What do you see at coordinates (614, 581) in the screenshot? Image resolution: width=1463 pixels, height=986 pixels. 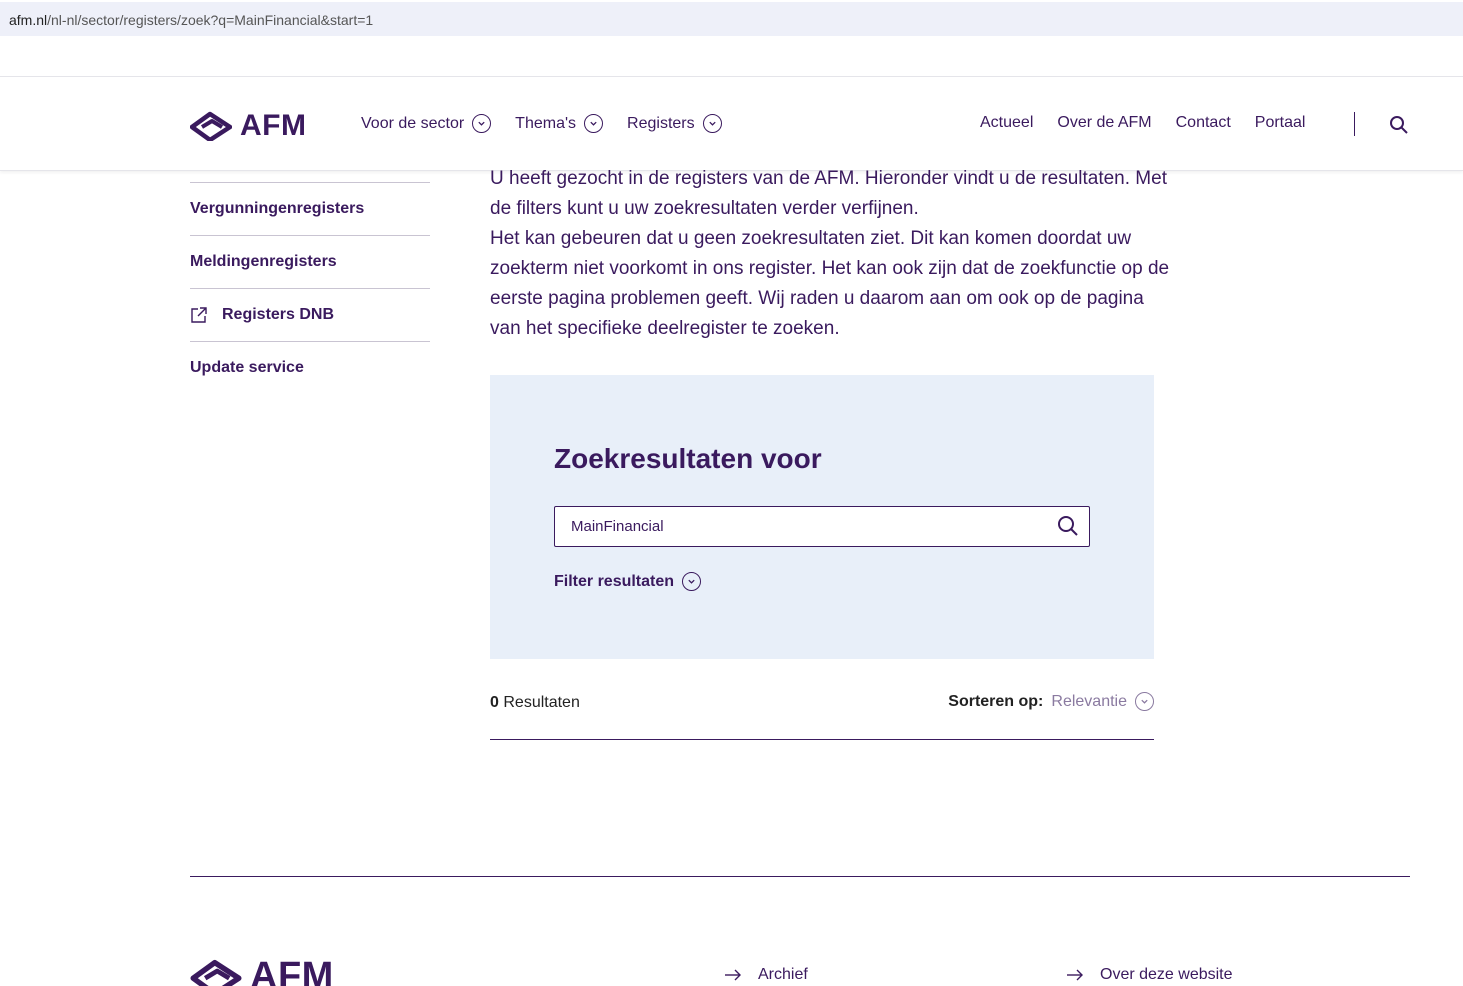 I see `filter-label: Filter resultaten` at bounding box center [614, 581].